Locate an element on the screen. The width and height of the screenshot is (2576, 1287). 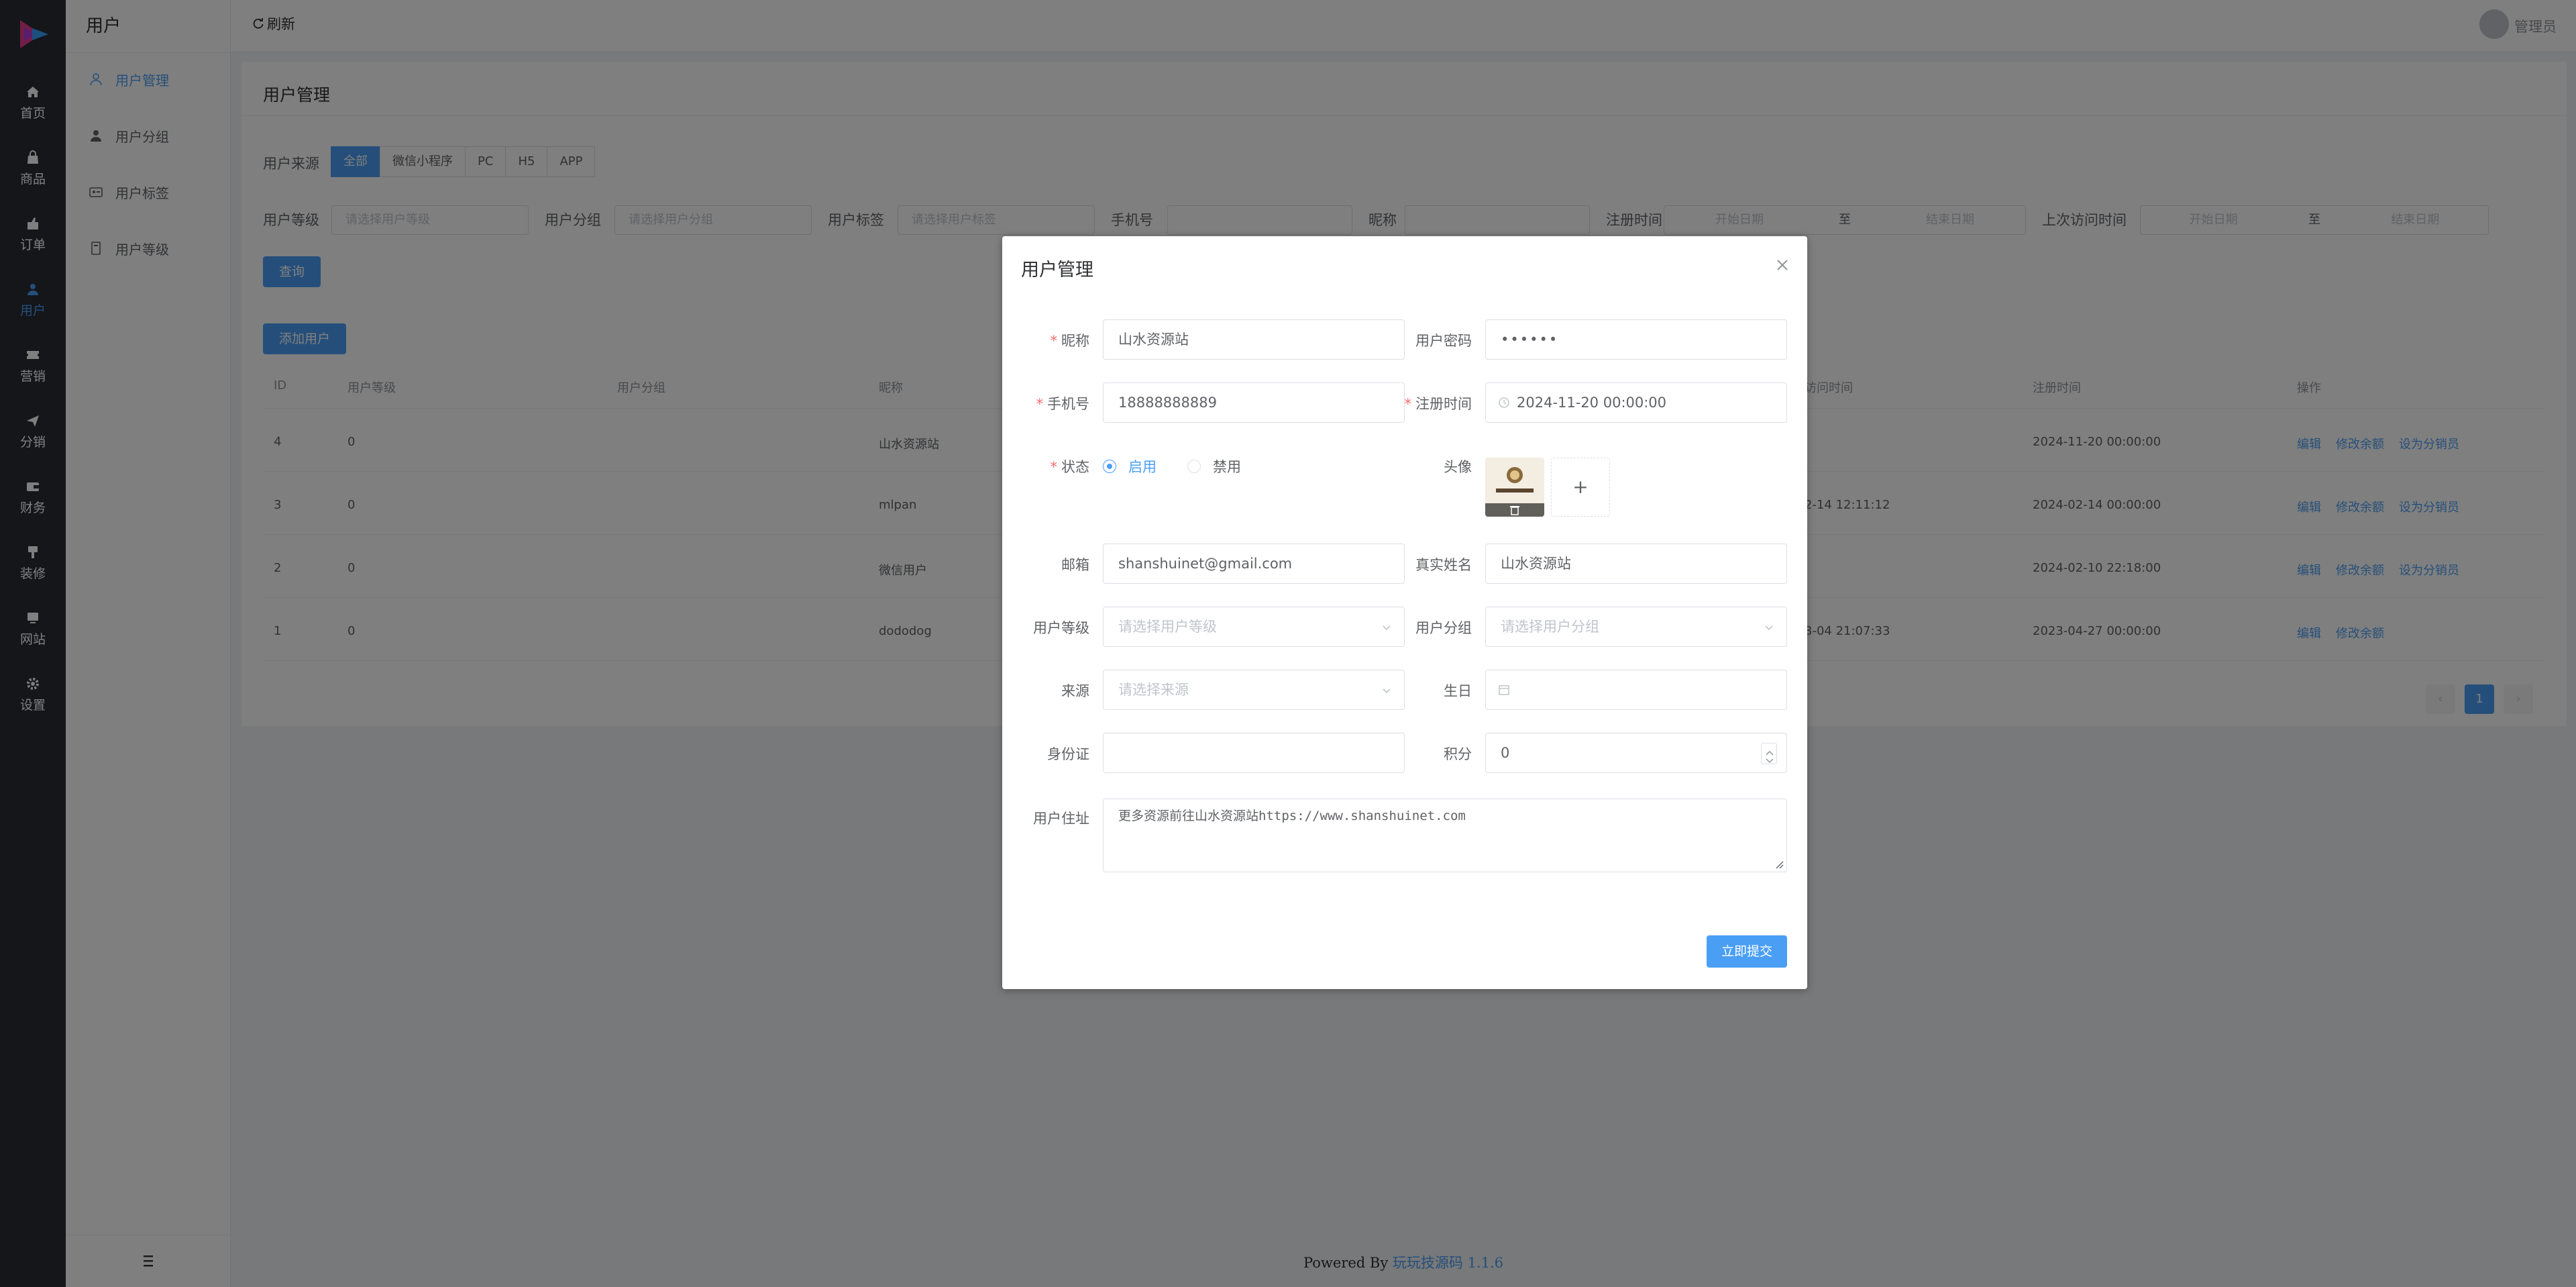
group-label: 用户分组 is located at coordinates (1443, 628).